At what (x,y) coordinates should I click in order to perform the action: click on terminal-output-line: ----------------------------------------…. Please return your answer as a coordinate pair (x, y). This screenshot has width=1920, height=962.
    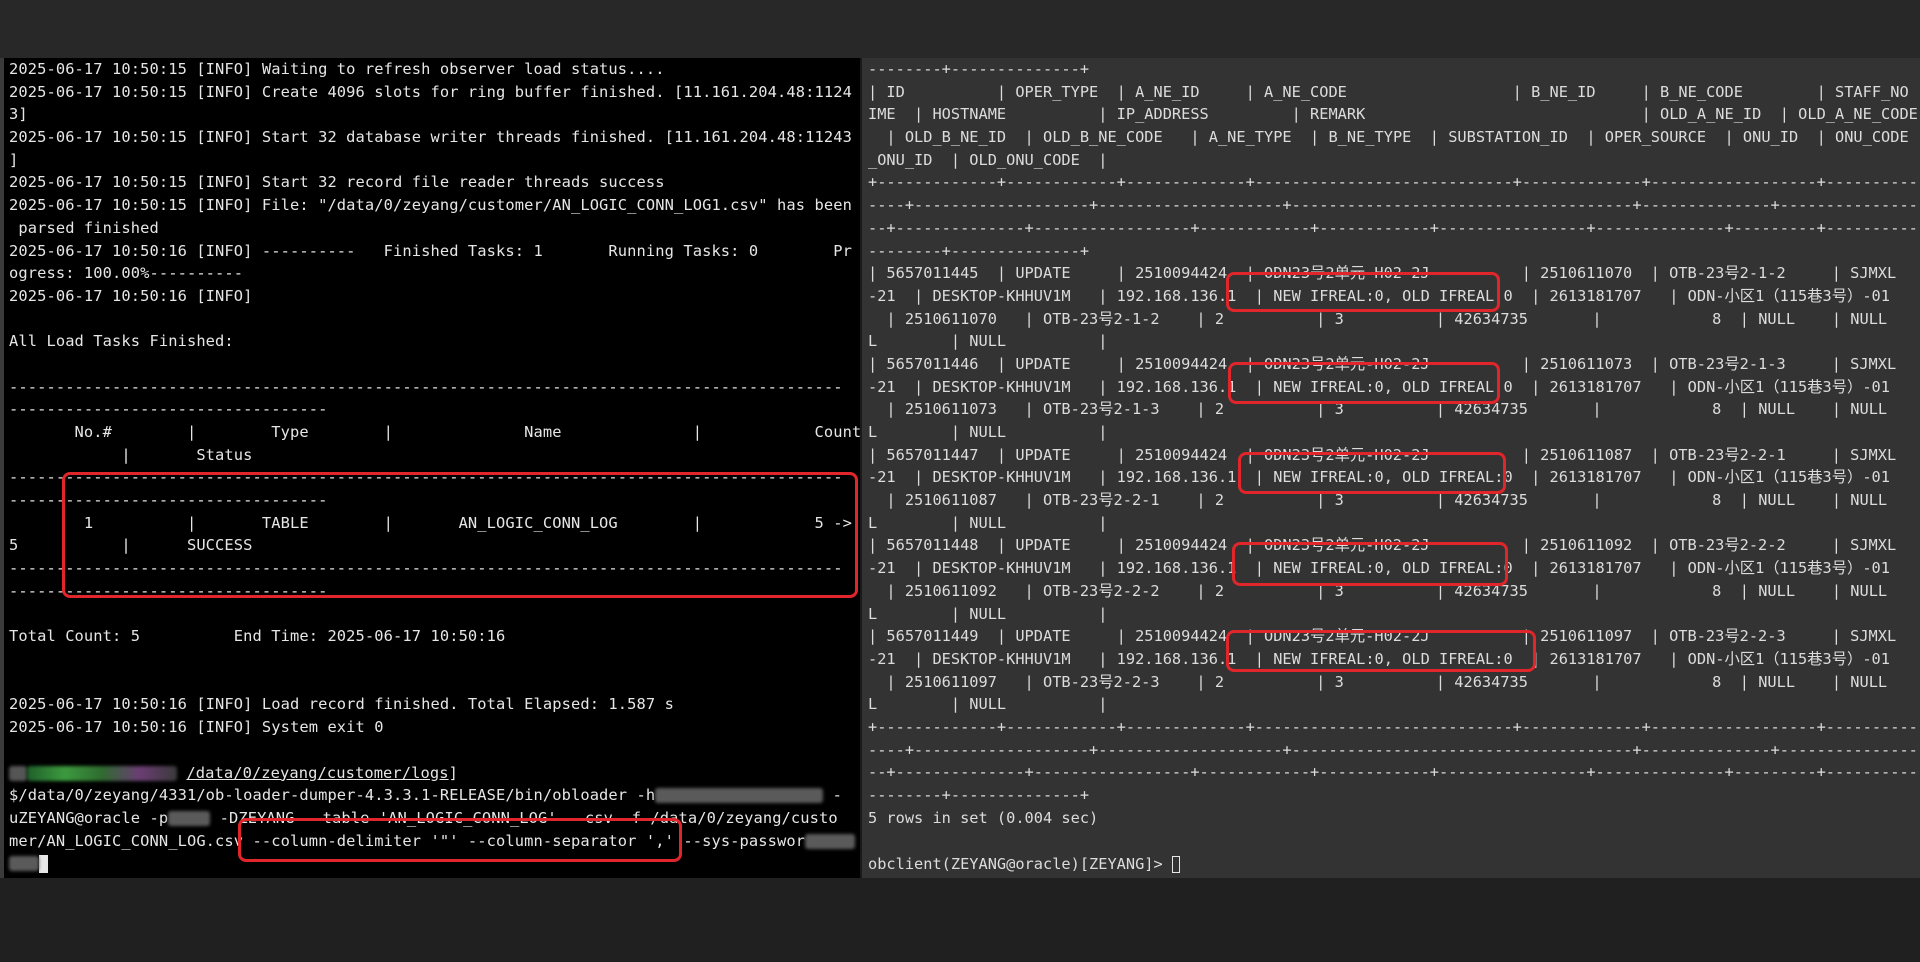
    Looking at the image, I should click on (426, 386).